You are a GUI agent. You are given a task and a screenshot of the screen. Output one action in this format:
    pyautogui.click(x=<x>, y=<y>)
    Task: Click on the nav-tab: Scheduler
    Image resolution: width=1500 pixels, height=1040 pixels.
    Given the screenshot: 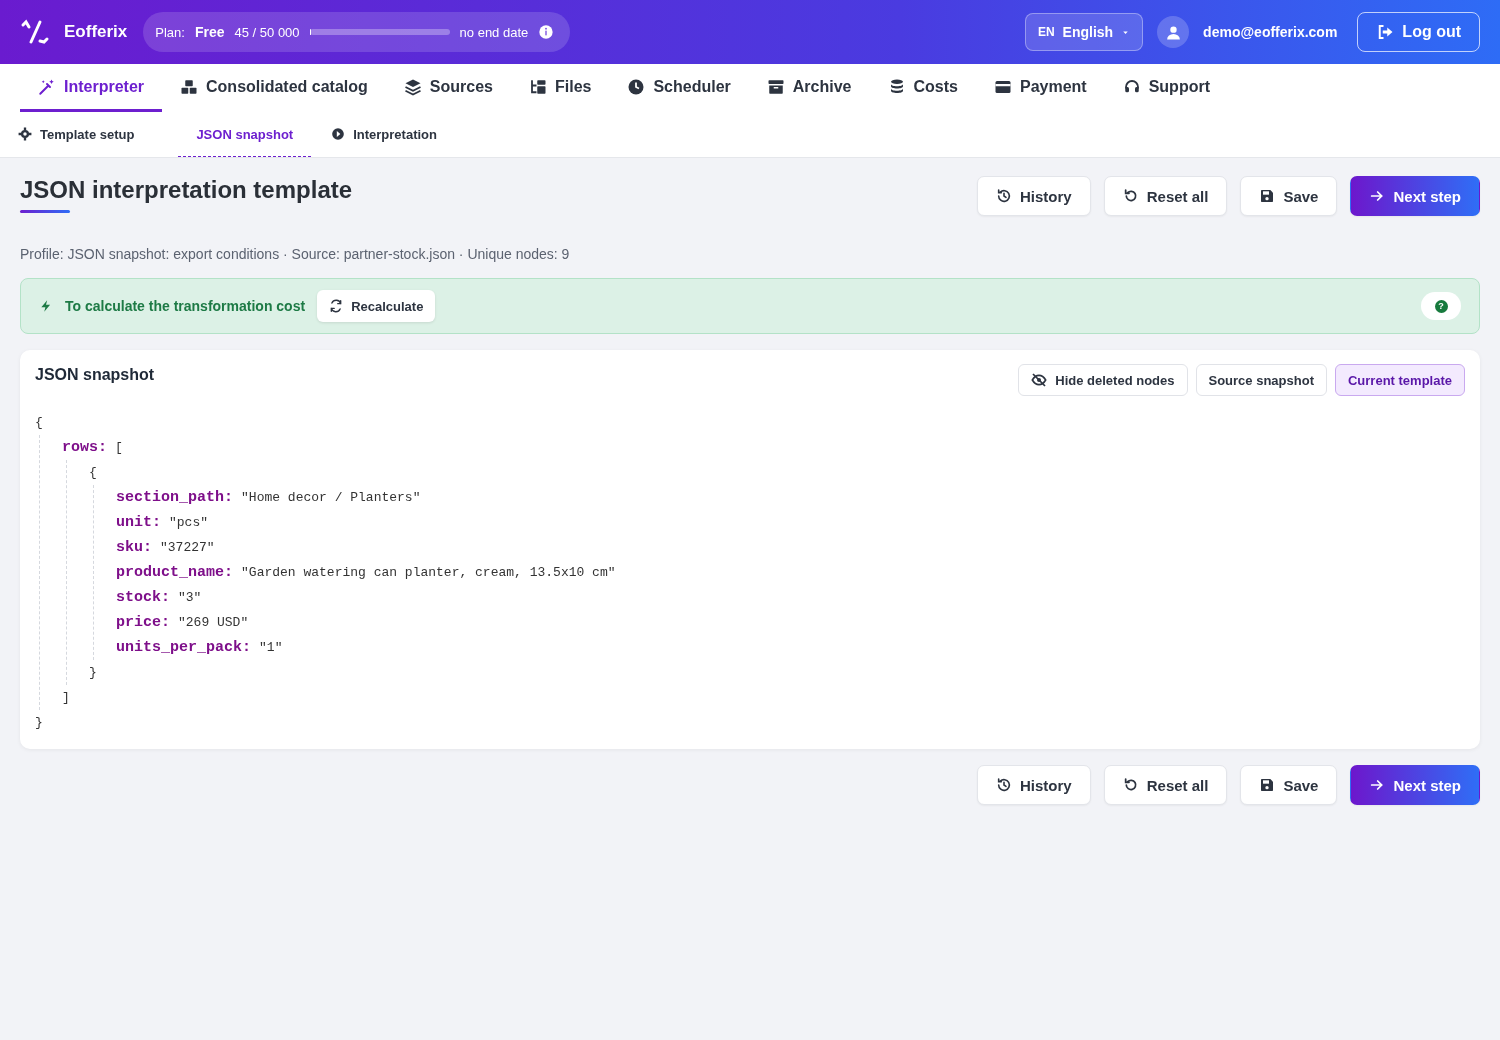 What is the action you would take?
    pyautogui.click(x=679, y=88)
    